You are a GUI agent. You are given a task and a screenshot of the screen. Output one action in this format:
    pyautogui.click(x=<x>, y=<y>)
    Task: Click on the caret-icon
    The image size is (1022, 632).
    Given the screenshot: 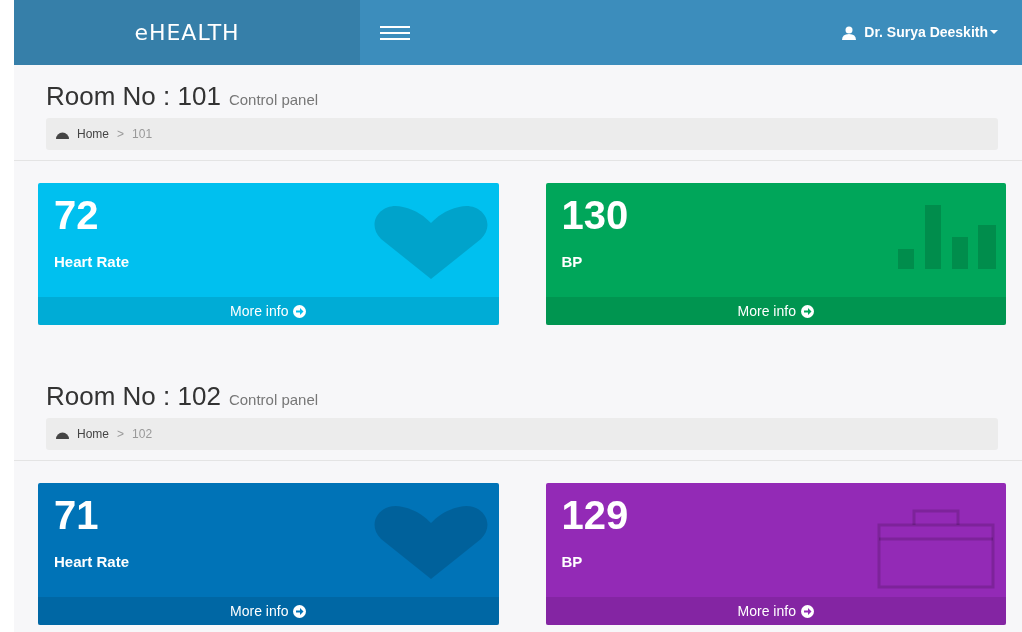 What is the action you would take?
    pyautogui.click(x=994, y=32)
    